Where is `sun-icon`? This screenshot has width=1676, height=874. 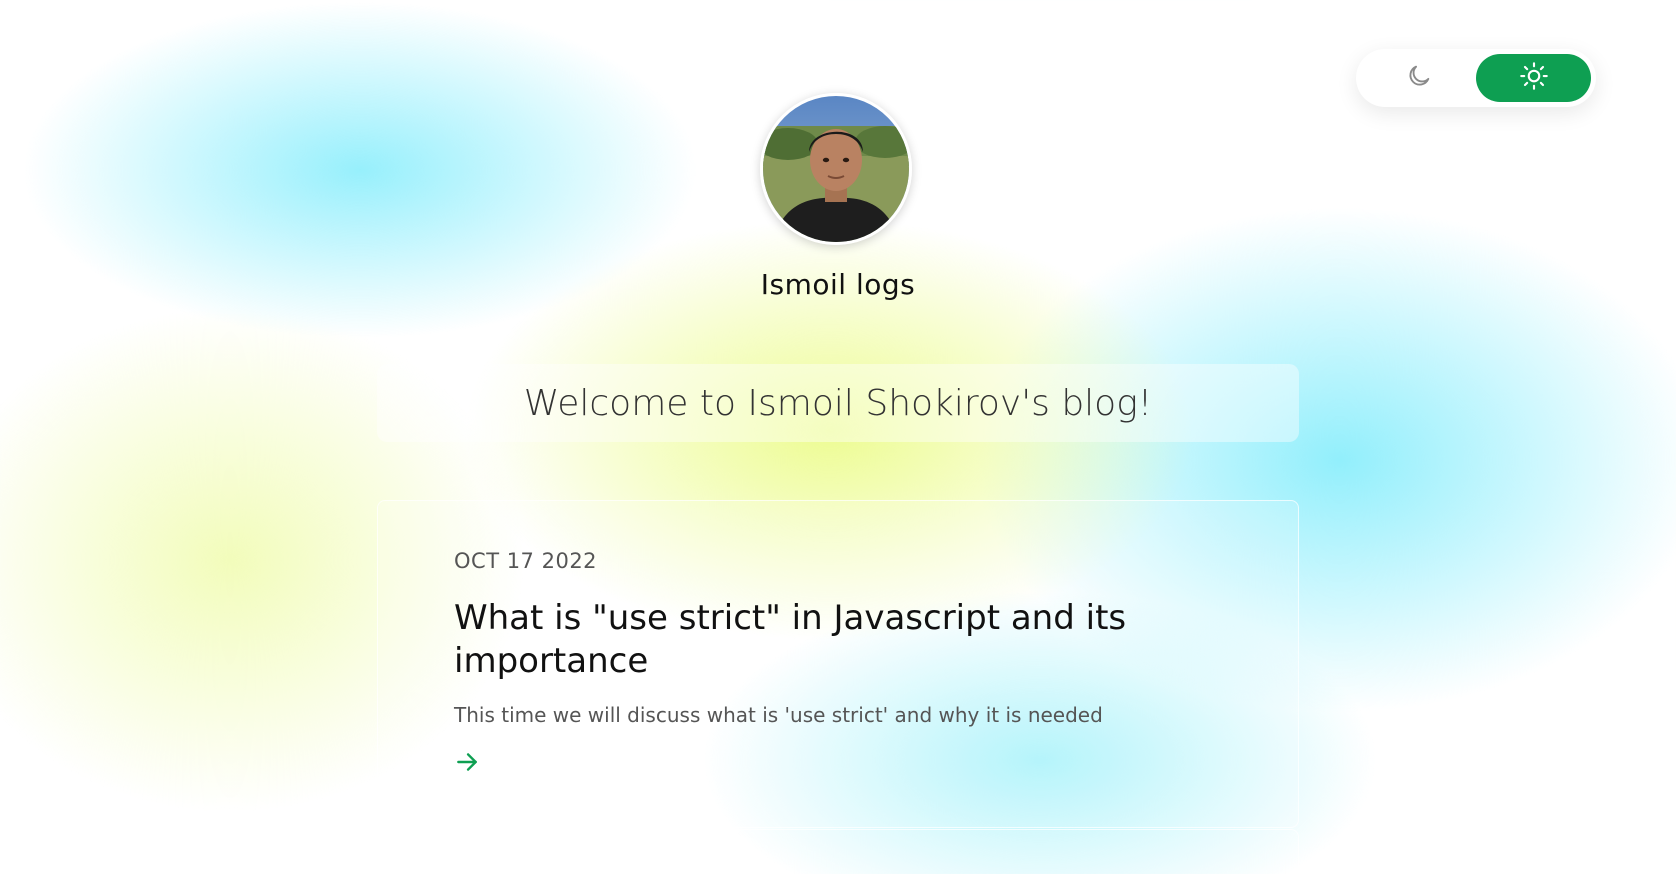
sun-icon is located at coordinates (1534, 78).